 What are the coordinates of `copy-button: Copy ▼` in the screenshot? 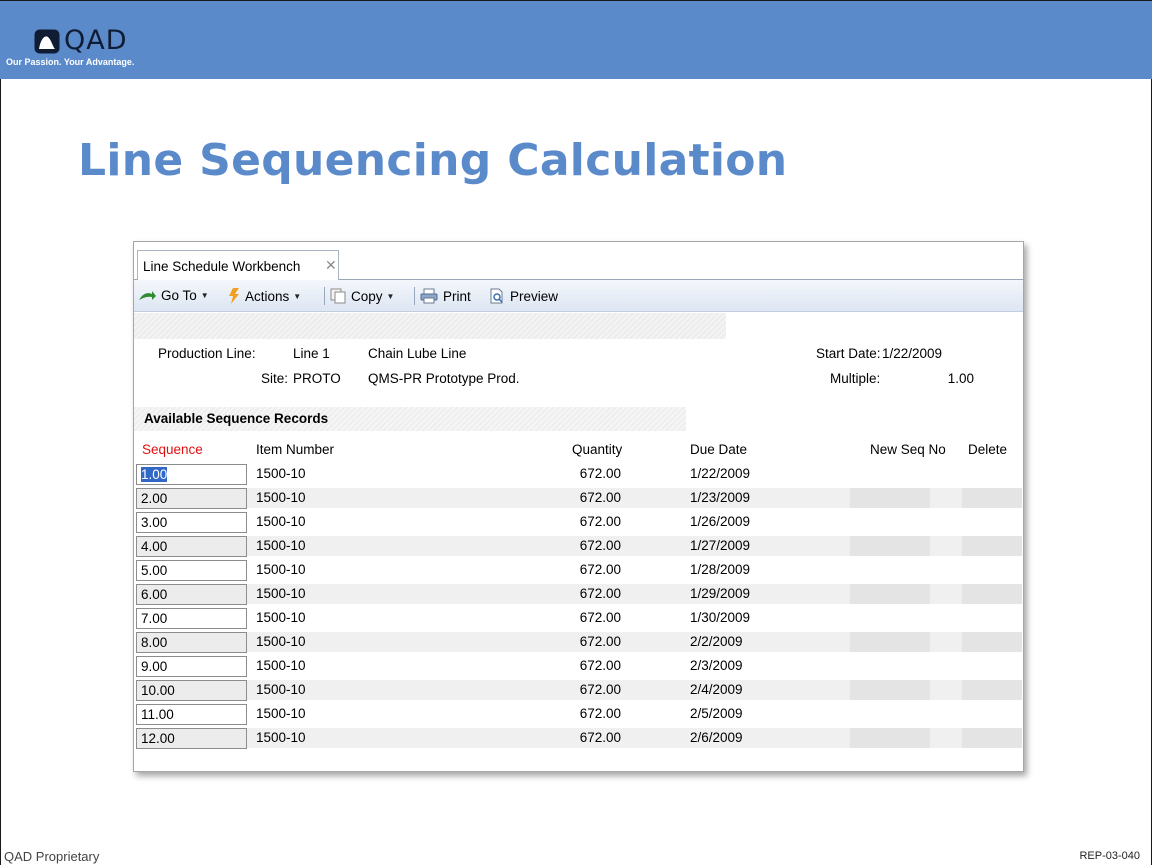 It's located at (362, 296).